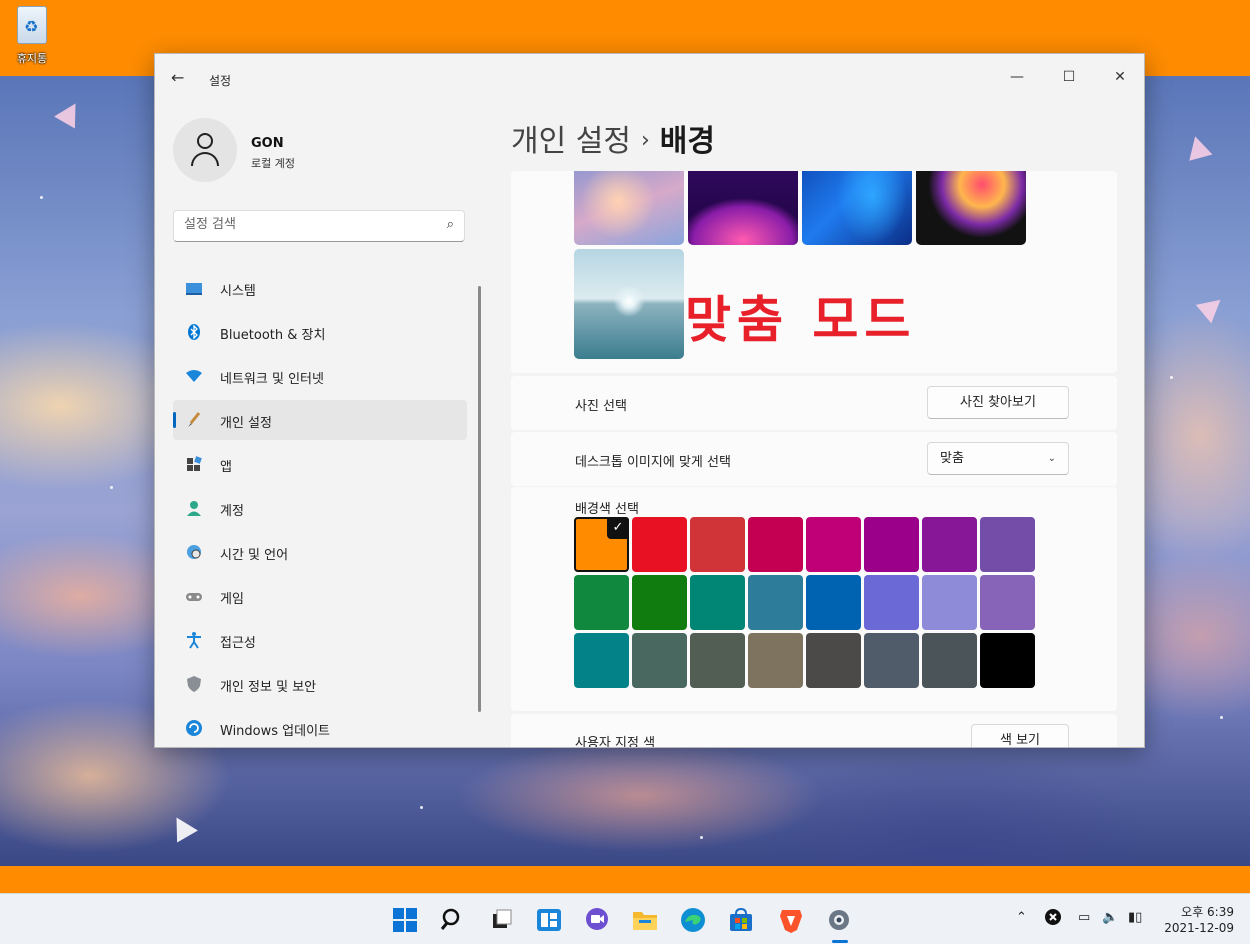 This screenshot has width=1250, height=944. What do you see at coordinates (320, 684) in the screenshot?
I see `nav-item-privacy: 개인 정보 및 보안` at bounding box center [320, 684].